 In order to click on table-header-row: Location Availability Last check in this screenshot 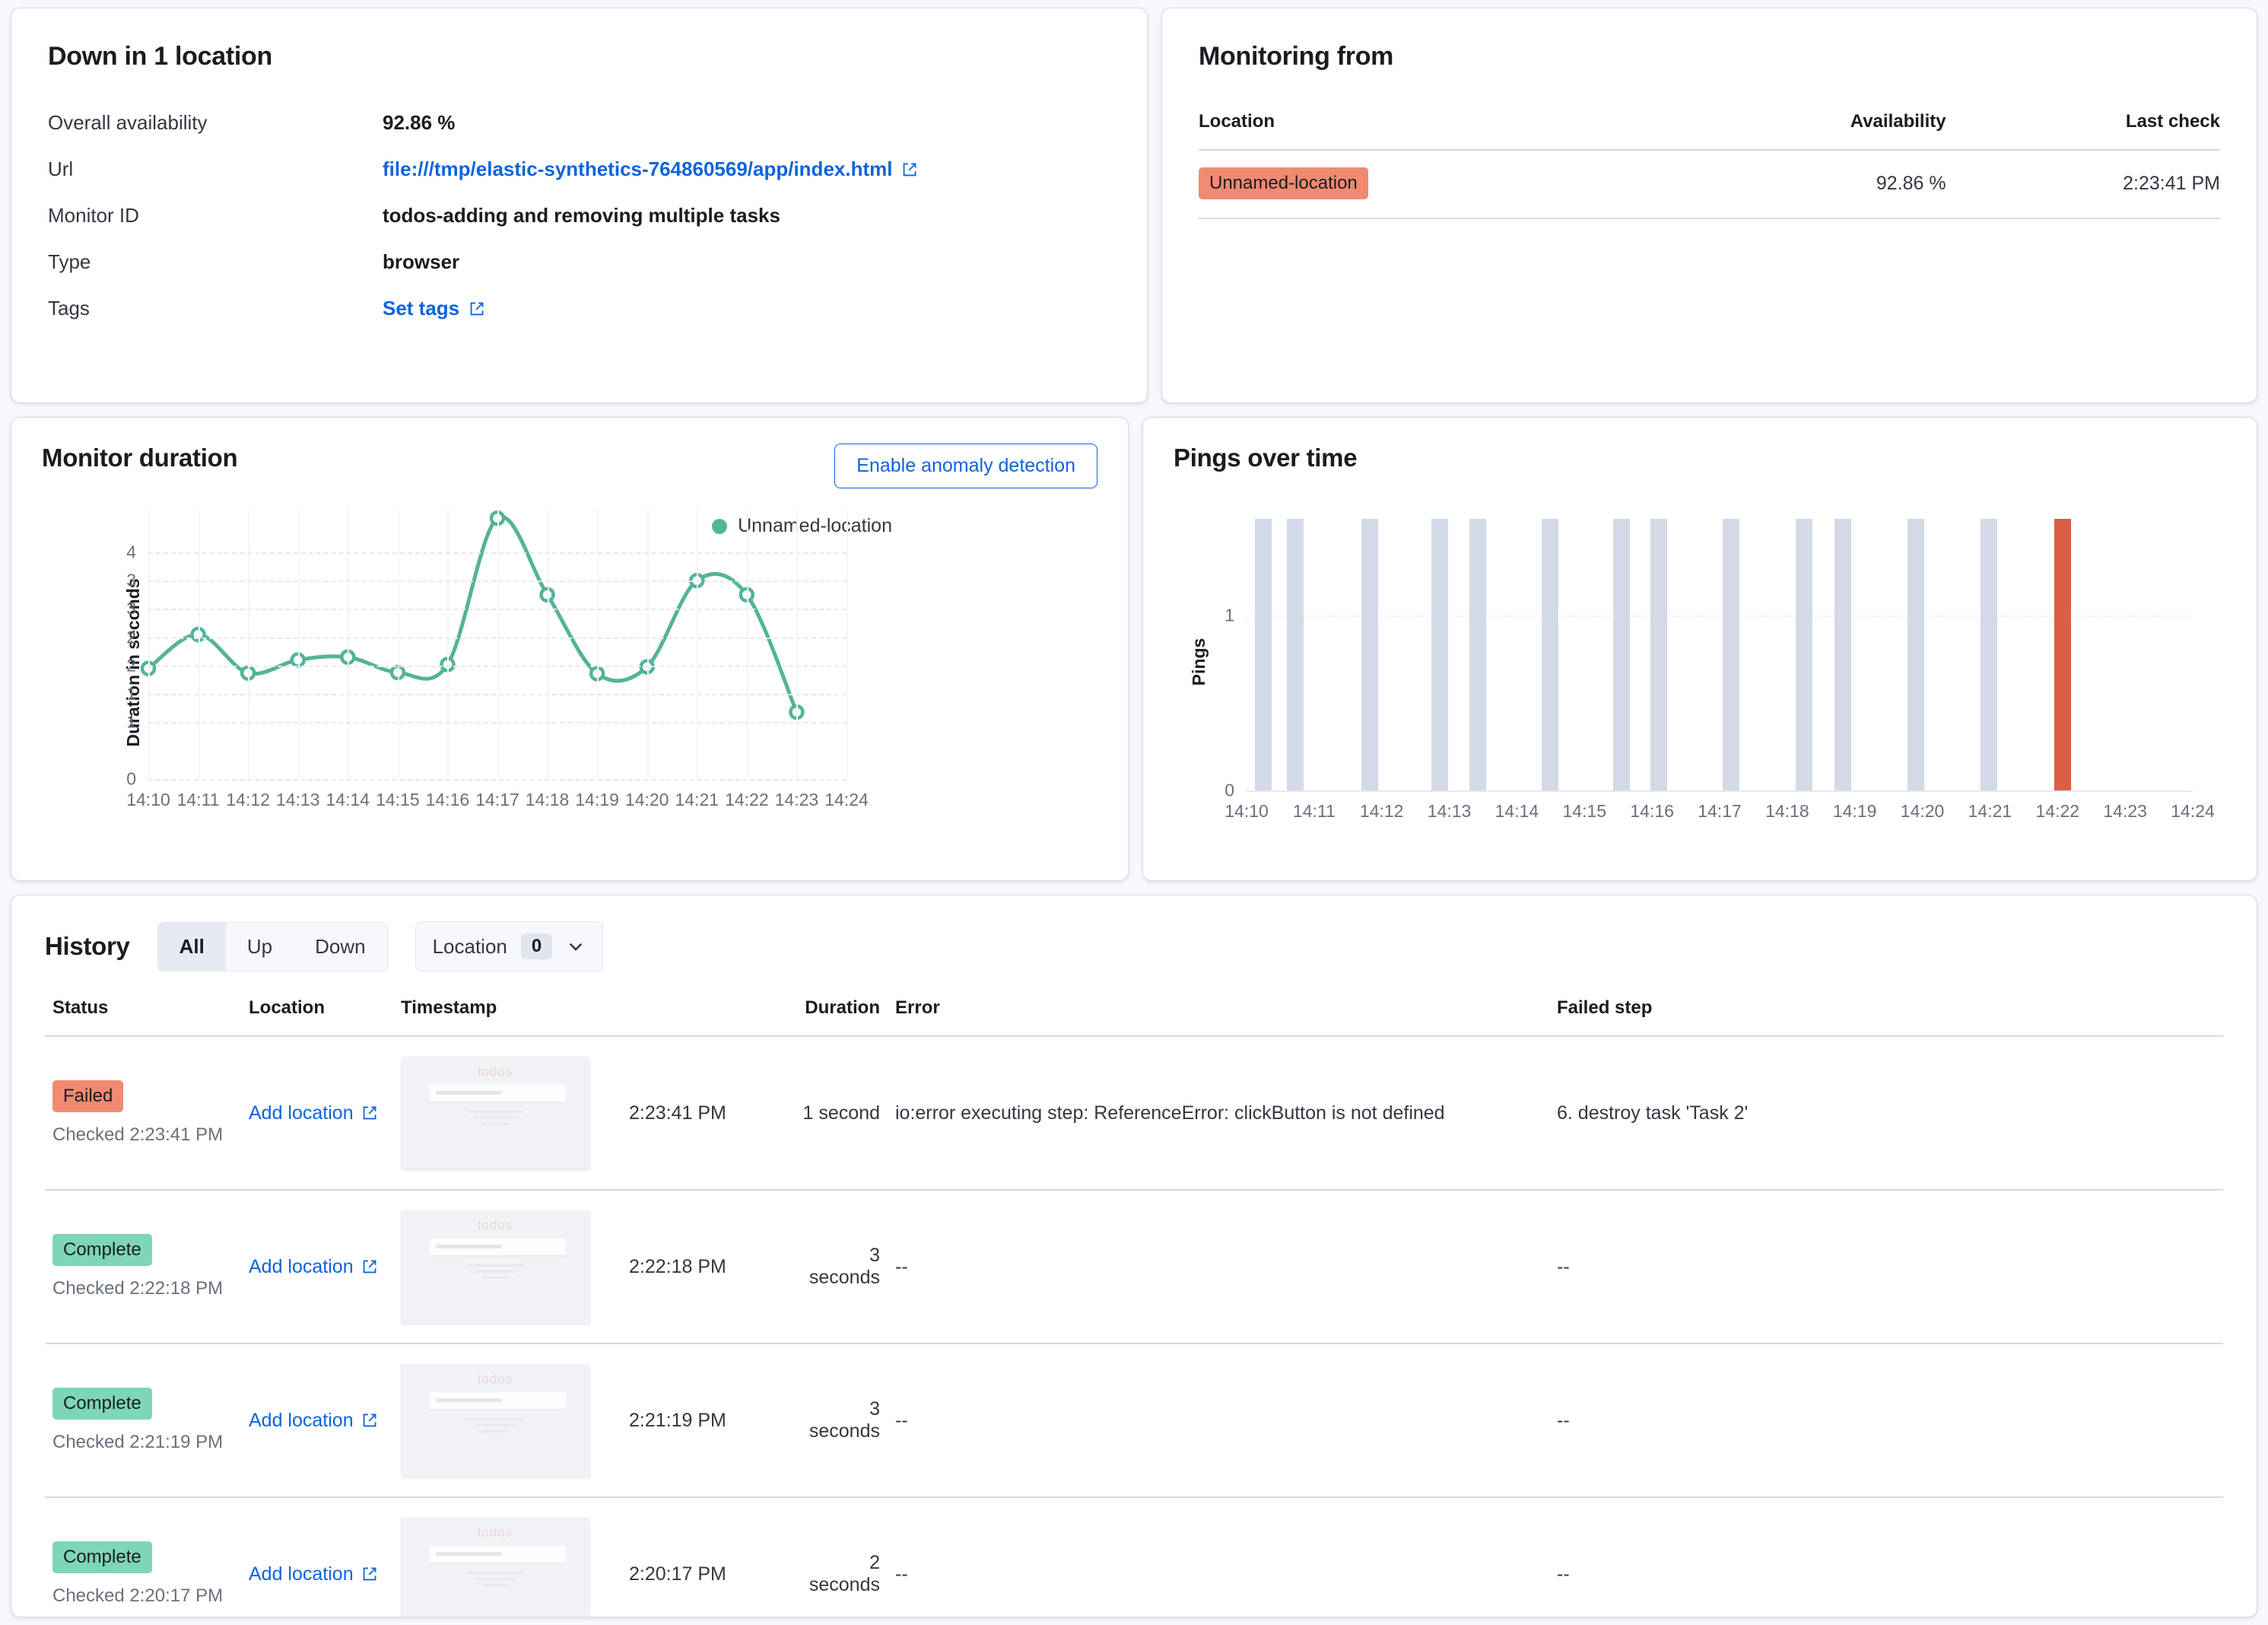, I will do `click(1709, 131)`.